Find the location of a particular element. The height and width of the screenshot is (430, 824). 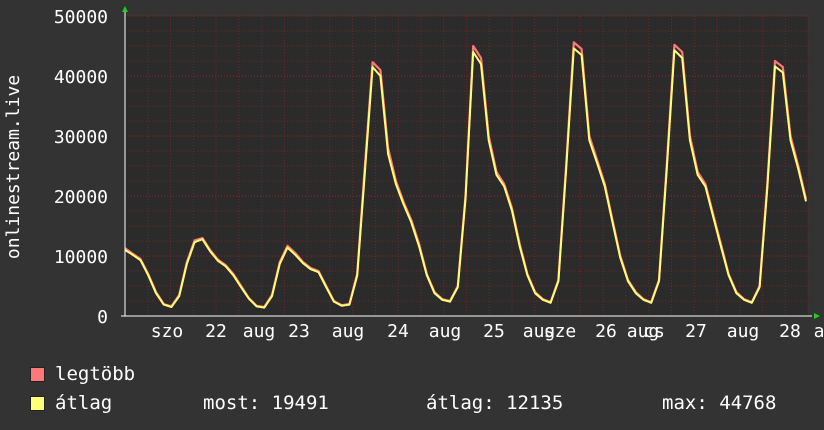

x-tick-label: 25 is located at coordinates (494, 331).